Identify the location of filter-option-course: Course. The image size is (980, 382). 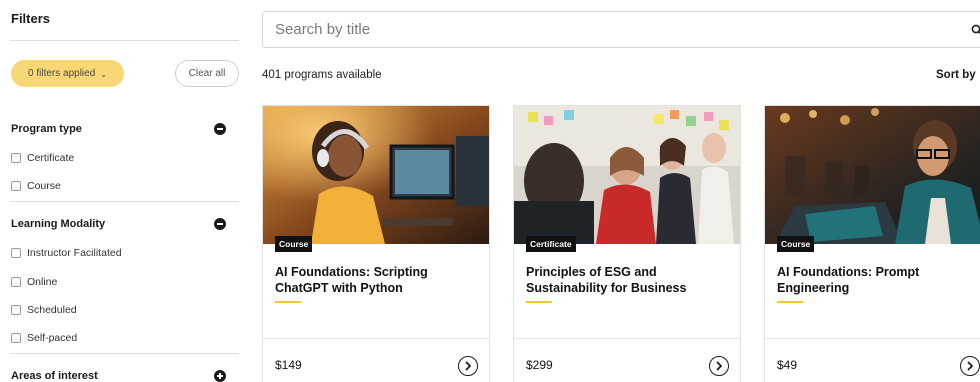
(36, 186).